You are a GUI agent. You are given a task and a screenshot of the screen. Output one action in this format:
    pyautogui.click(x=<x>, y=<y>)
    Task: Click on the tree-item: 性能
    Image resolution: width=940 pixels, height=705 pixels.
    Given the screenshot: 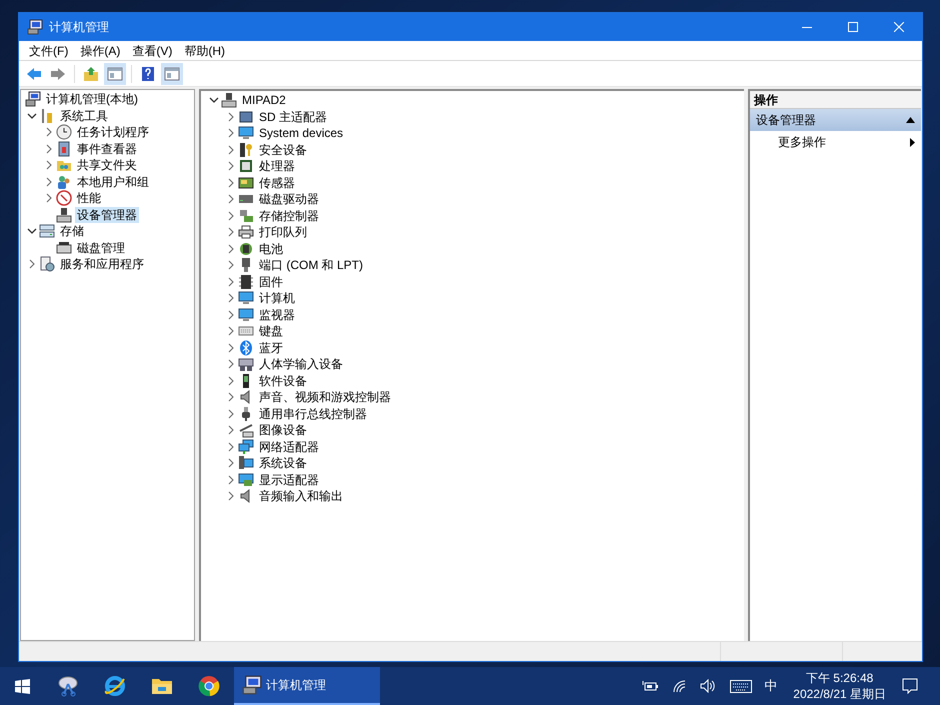 What is the action you would take?
    pyautogui.click(x=89, y=198)
    